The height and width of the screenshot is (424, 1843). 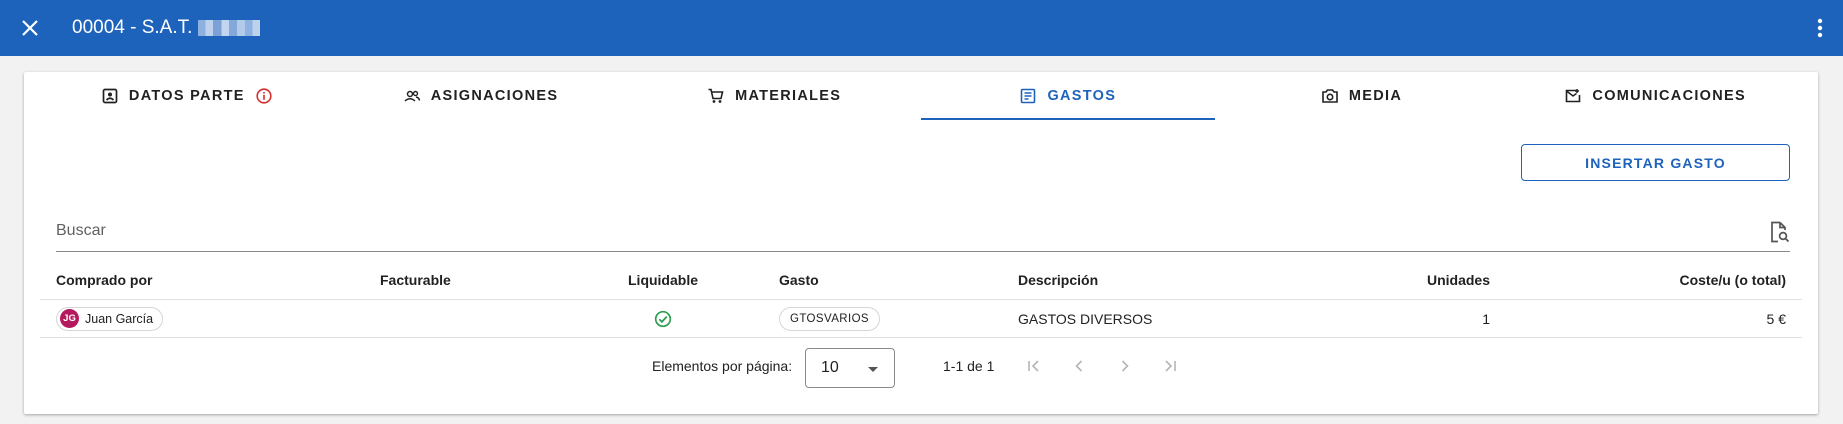 What do you see at coordinates (901, 231) in the screenshot?
I see `search-input` at bounding box center [901, 231].